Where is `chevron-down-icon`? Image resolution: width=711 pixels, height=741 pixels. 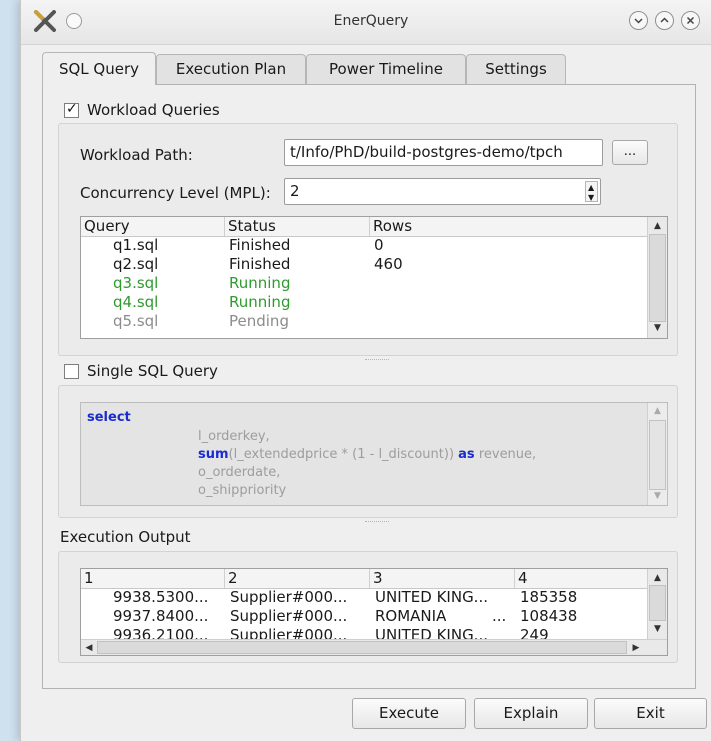
chevron-down-icon is located at coordinates (638, 21).